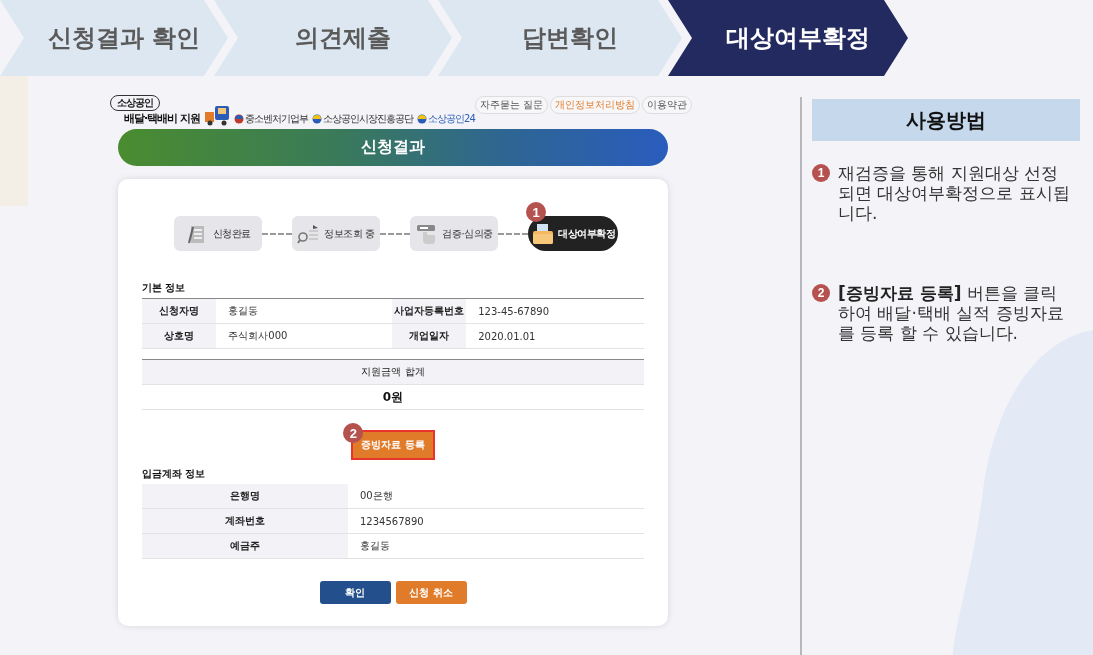  Describe the element at coordinates (451, 119) in the screenshot. I see `partner-name: 소상공인24` at that location.